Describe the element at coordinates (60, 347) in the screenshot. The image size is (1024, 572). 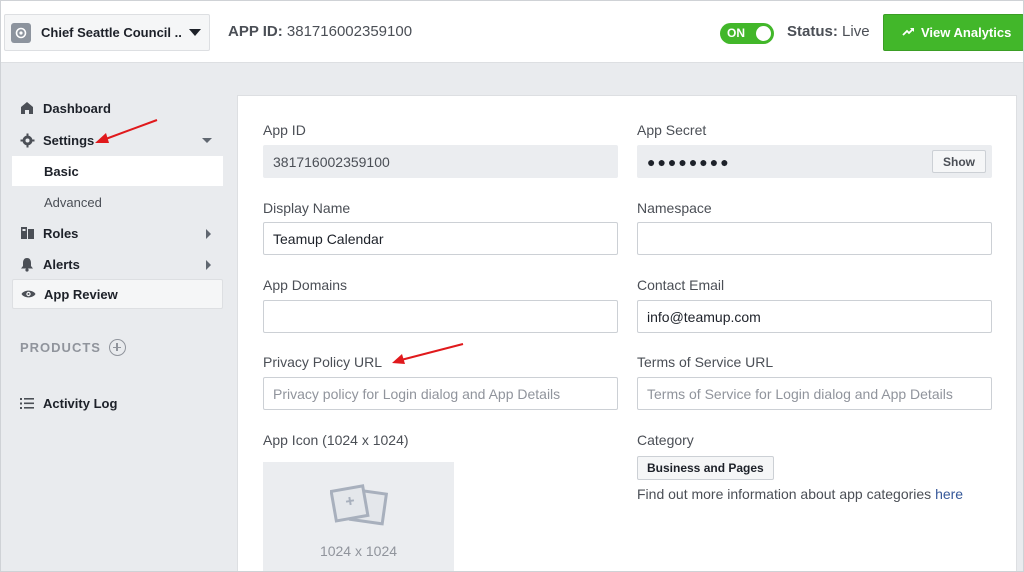
I see `products-heading: PRODUCTS` at that location.